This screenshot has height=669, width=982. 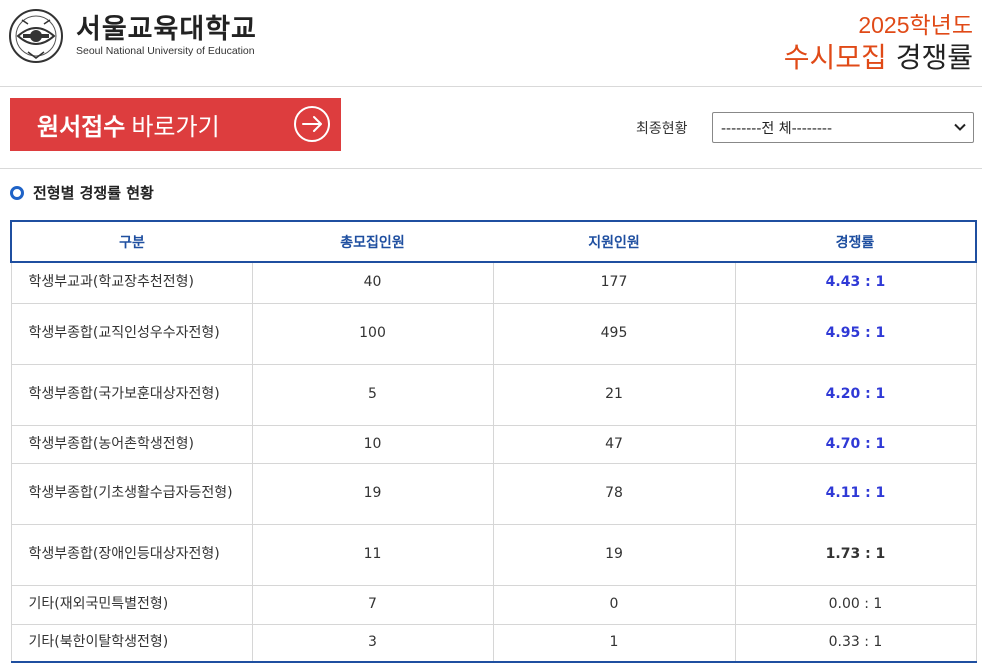 I want to click on quota-cell: 5, so click(x=372, y=394).